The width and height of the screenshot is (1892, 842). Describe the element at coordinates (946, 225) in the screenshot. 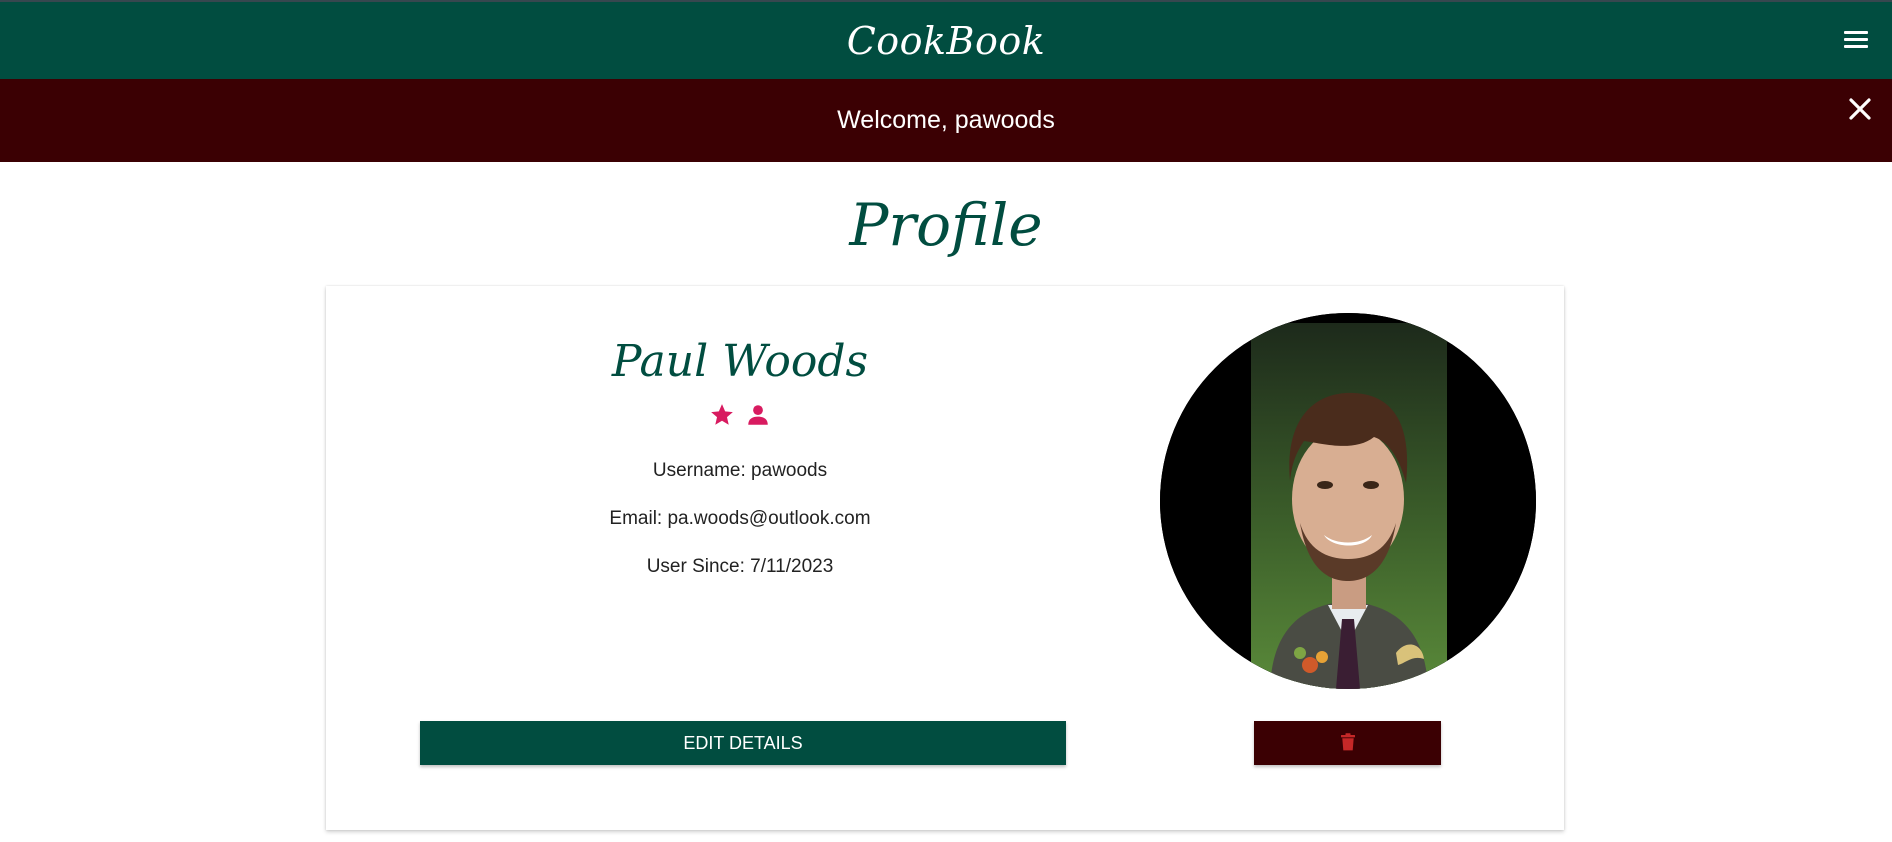

I see `page-title: Profile` at that location.